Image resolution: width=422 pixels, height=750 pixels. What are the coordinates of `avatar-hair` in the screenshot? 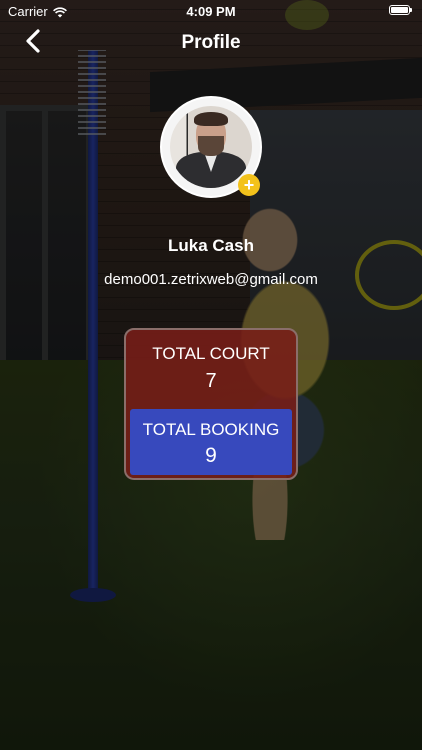 It's located at (211, 119).